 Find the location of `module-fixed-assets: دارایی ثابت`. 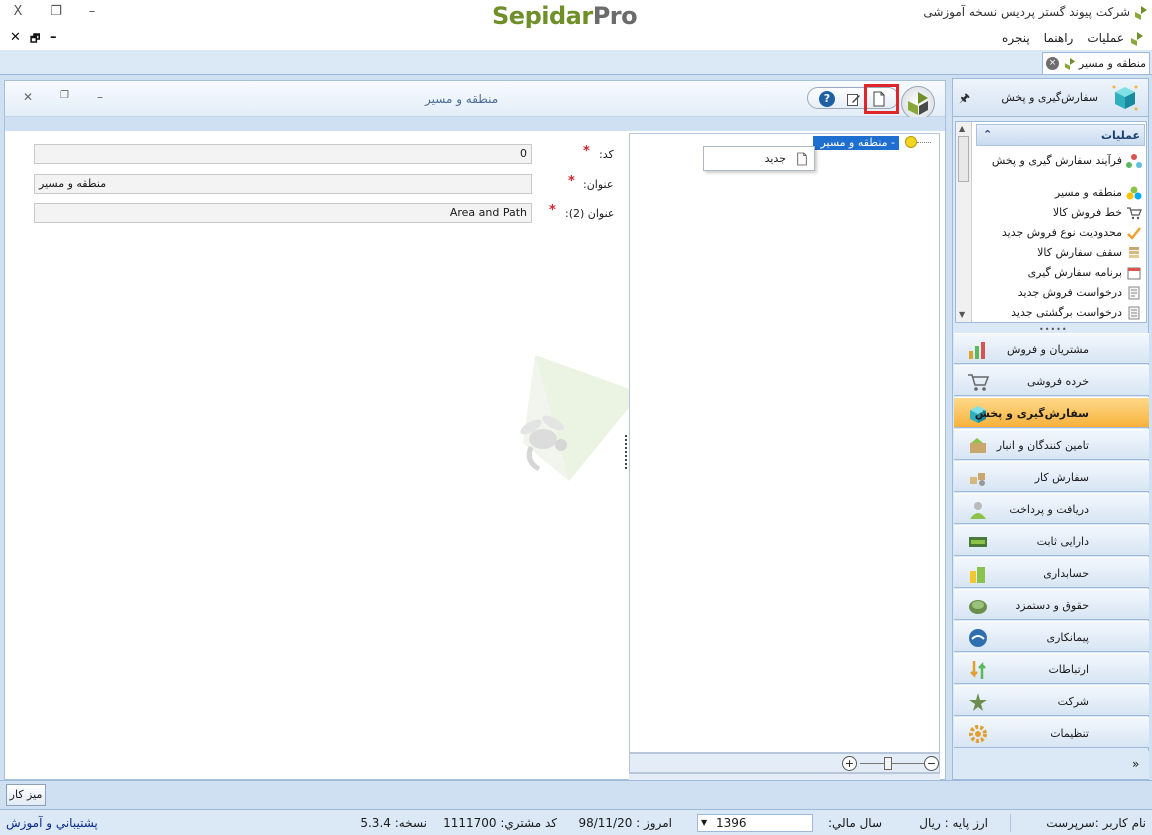

module-fixed-assets: دارایی ثابت is located at coordinates (1051, 540).